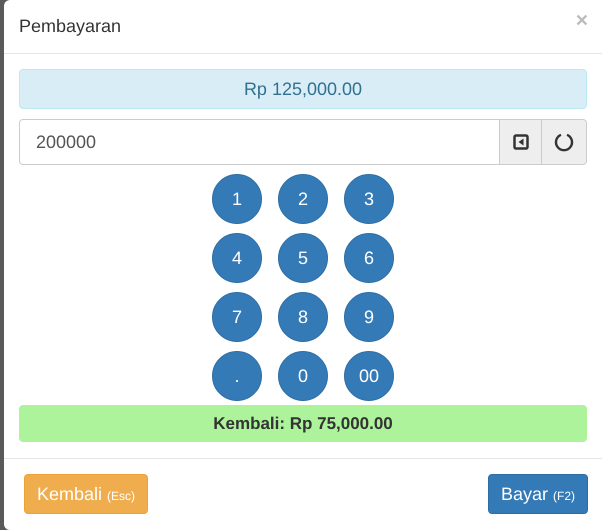 This screenshot has width=602, height=530. I want to click on amount-input-field: 200000, so click(259, 142).